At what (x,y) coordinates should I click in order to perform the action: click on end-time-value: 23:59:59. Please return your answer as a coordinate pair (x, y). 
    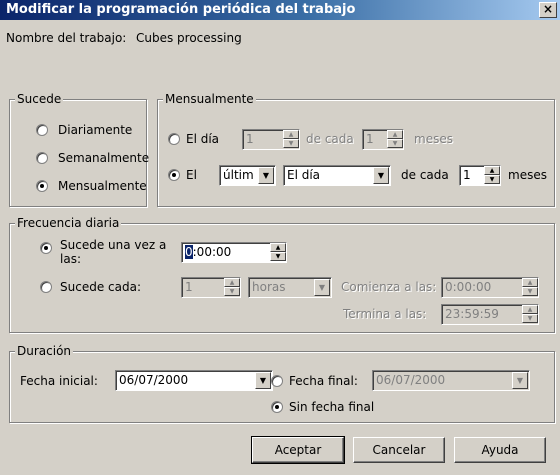
    Looking at the image, I should click on (472, 314).